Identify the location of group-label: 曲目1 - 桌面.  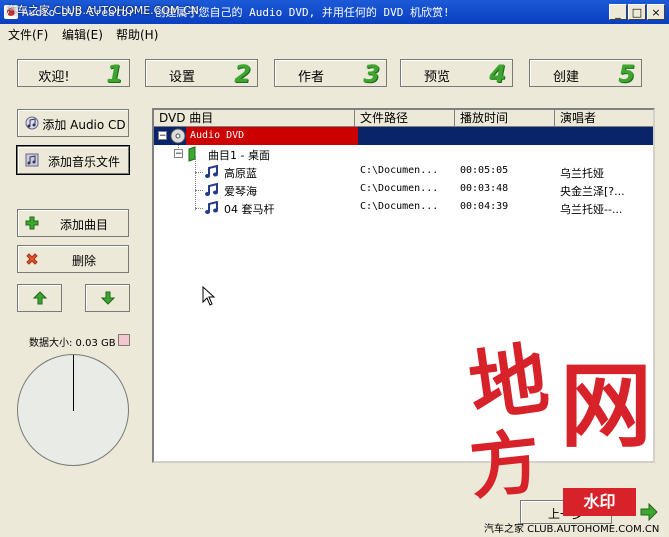
(239, 155).